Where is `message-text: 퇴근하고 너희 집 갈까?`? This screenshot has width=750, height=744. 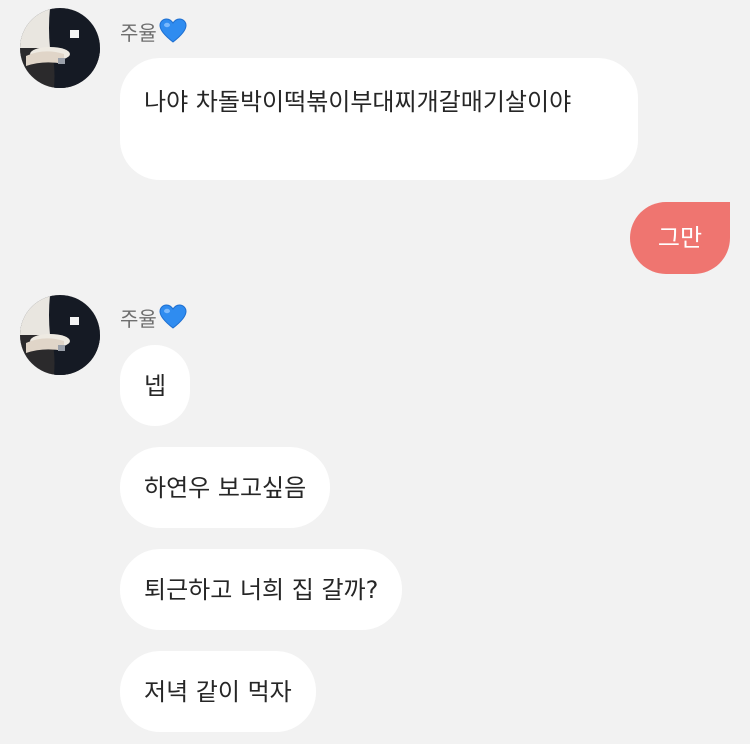
message-text: 퇴근하고 너희 집 갈까? is located at coordinates (261, 589).